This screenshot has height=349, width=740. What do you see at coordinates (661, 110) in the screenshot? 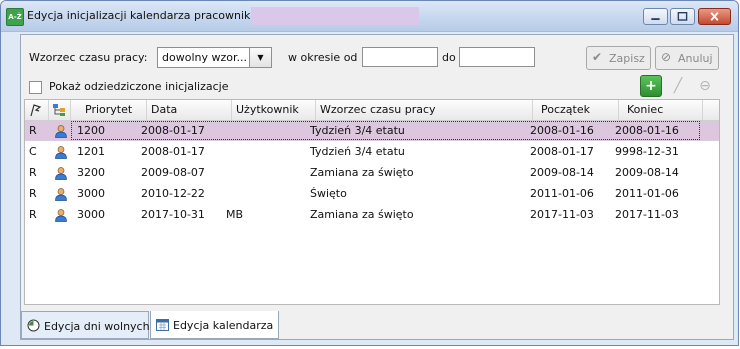
I see `end-column-header: Koniec` at bounding box center [661, 110].